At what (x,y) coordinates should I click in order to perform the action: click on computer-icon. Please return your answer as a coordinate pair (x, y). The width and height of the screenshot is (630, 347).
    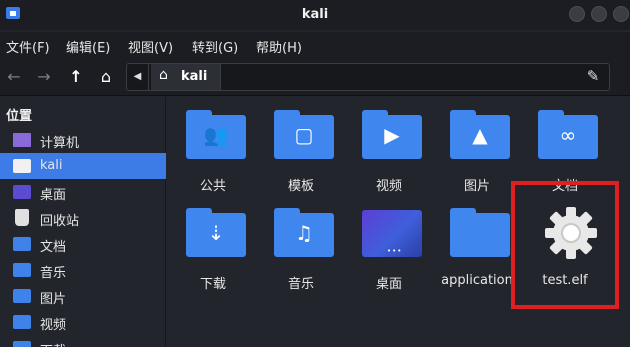
    Looking at the image, I should click on (22, 140).